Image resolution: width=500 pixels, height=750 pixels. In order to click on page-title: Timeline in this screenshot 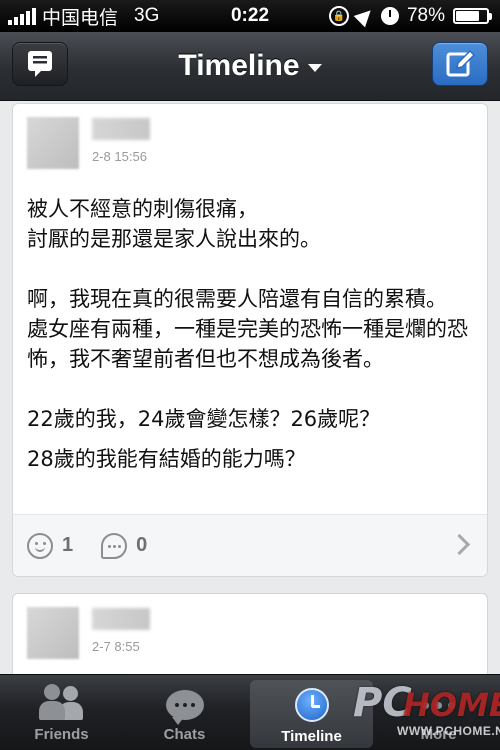, I will do `click(239, 65)`.